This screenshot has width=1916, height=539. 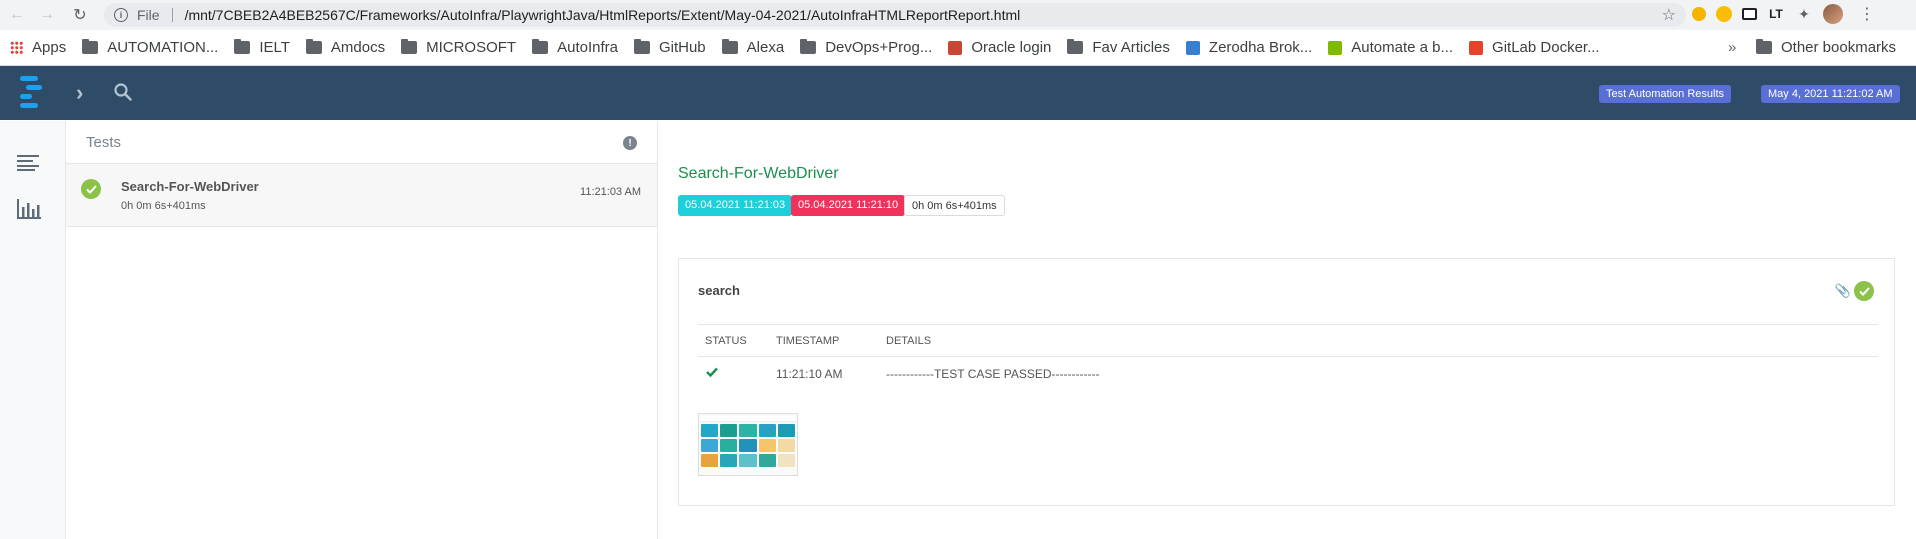 What do you see at coordinates (1732, 47) in the screenshot?
I see `bookmarks-overflow-icon: »` at bounding box center [1732, 47].